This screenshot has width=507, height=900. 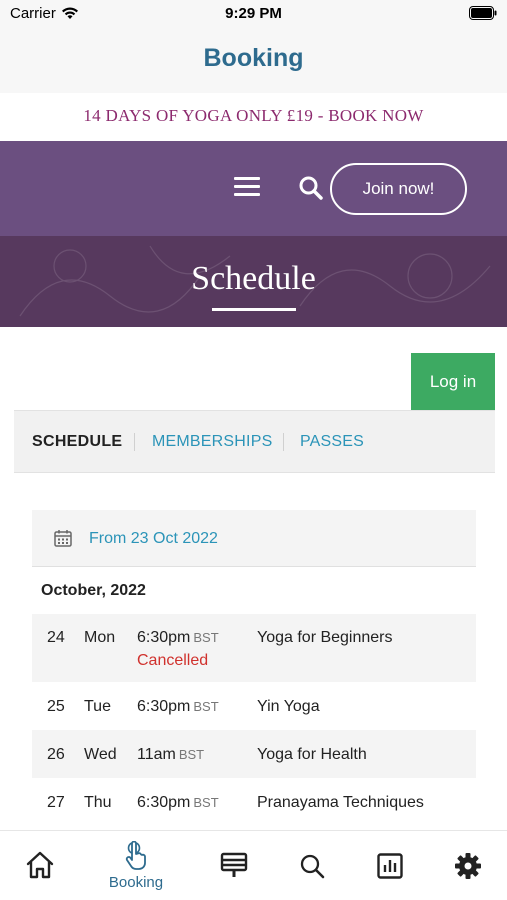 I want to click on month-heading: October, 2022, so click(x=93, y=590).